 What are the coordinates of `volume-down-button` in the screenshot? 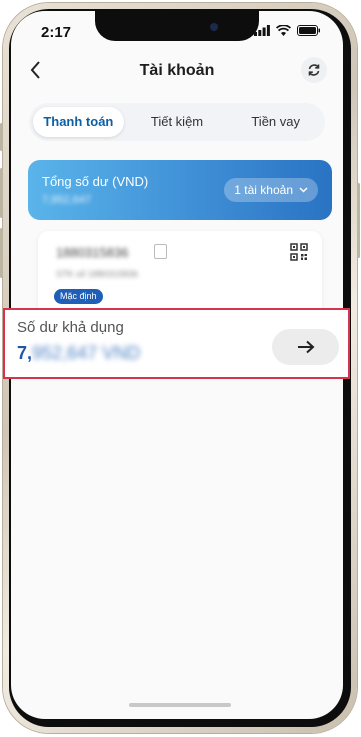 It's located at (1, 253).